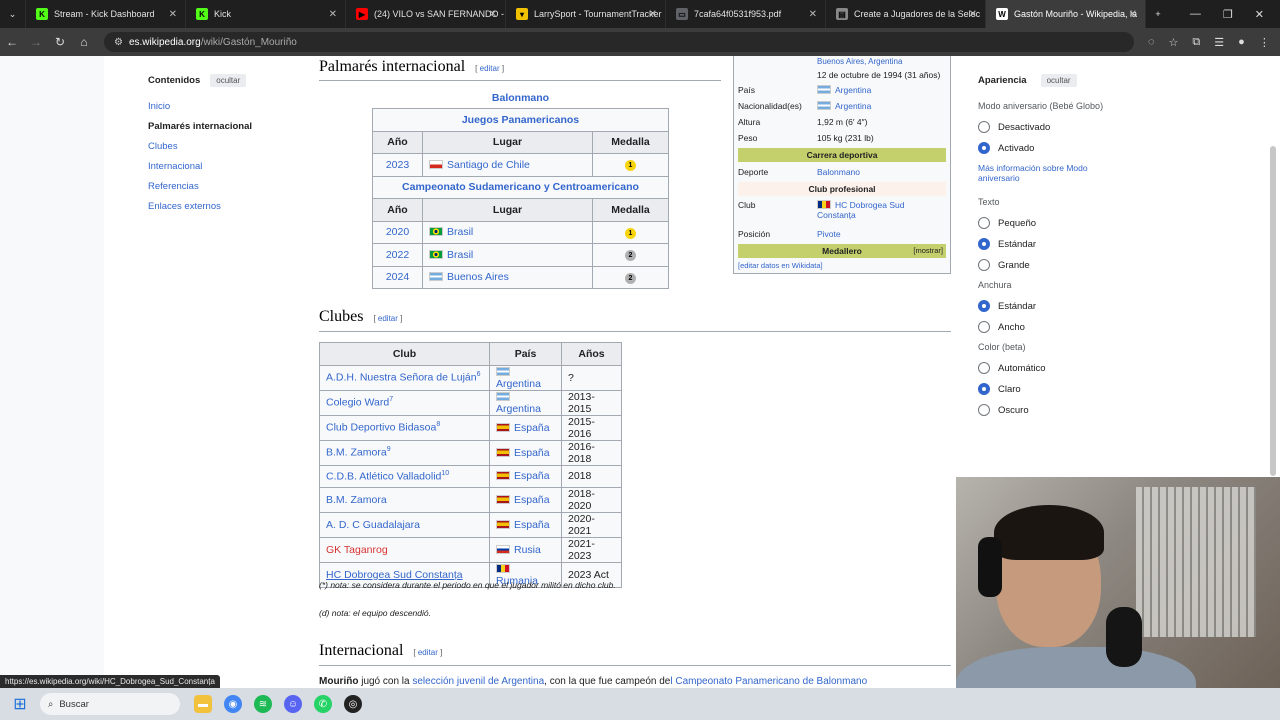 The width and height of the screenshot is (1280, 720). What do you see at coordinates (233, 704) in the screenshot?
I see `chrome-icon: ◉` at bounding box center [233, 704].